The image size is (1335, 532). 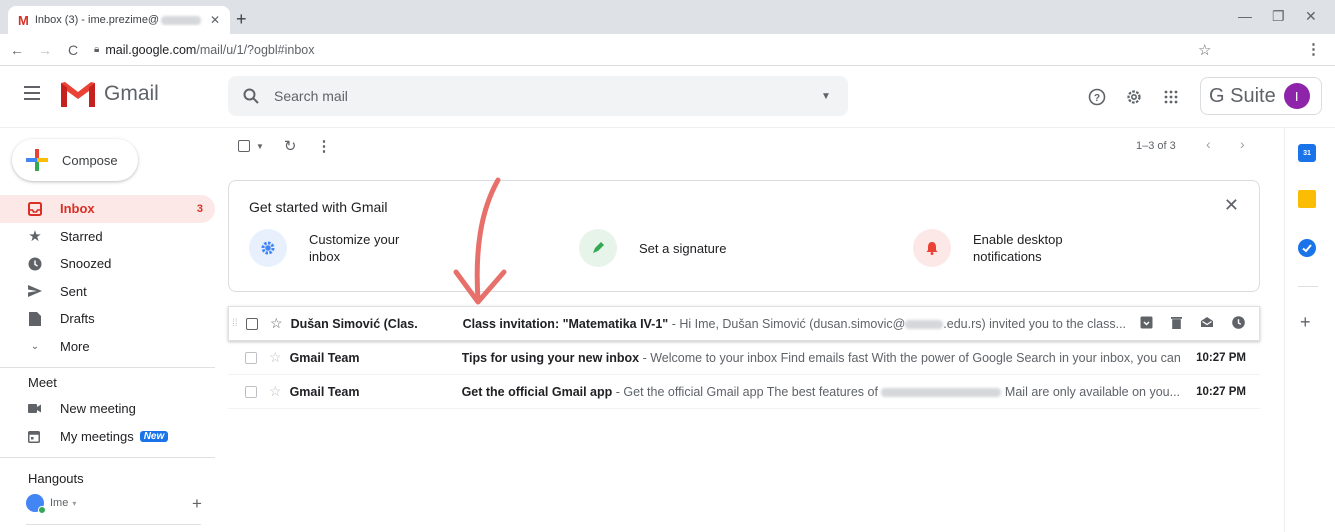 What do you see at coordinates (35, 291) in the screenshot?
I see `send-icon` at bounding box center [35, 291].